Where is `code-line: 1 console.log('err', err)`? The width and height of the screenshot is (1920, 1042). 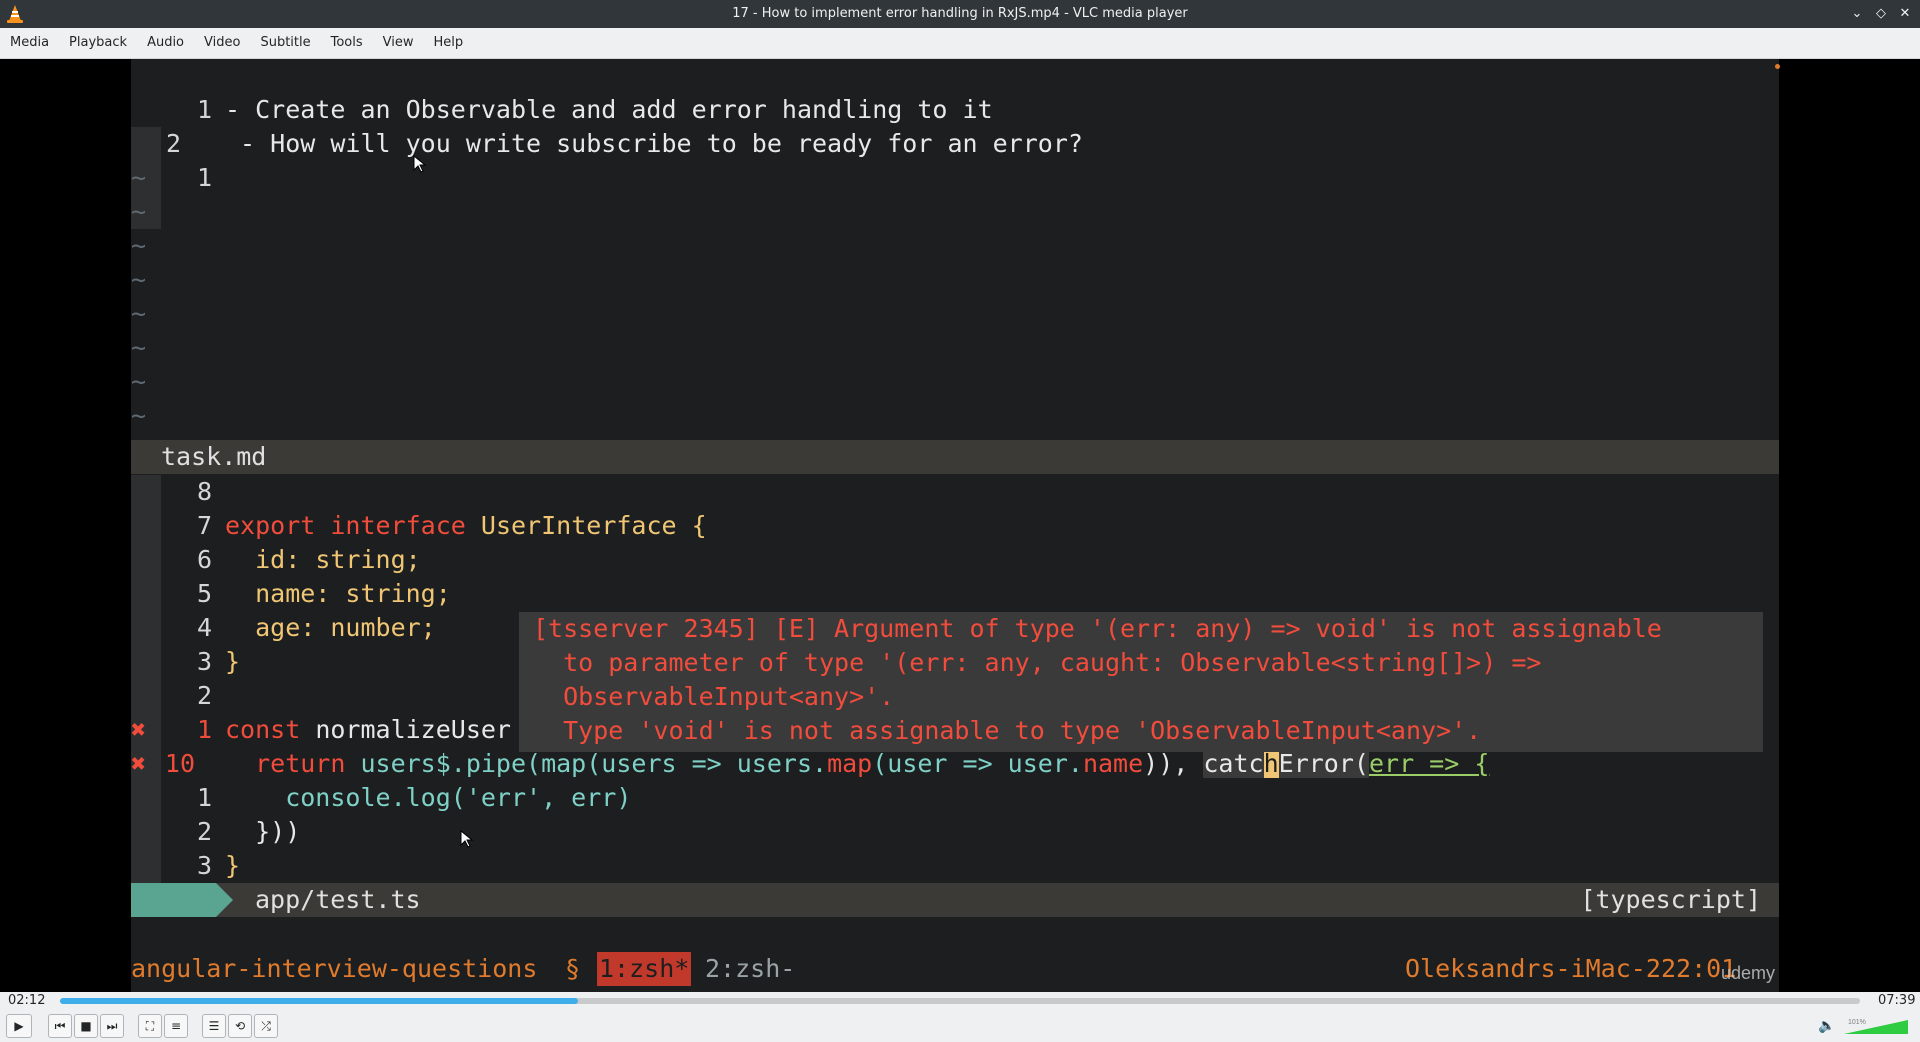 code-line: 1 console.log('err', err) is located at coordinates (955, 798).